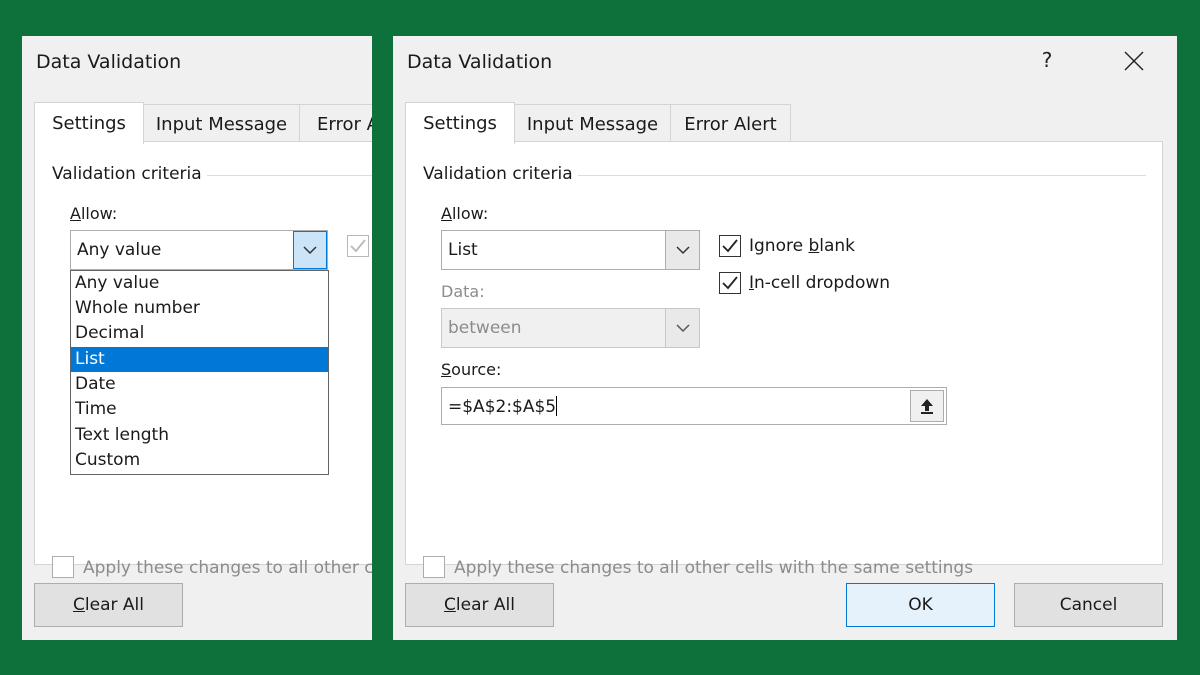 Image resolution: width=1200 pixels, height=675 pixels. I want to click on allow-combobox: List, so click(570, 250).